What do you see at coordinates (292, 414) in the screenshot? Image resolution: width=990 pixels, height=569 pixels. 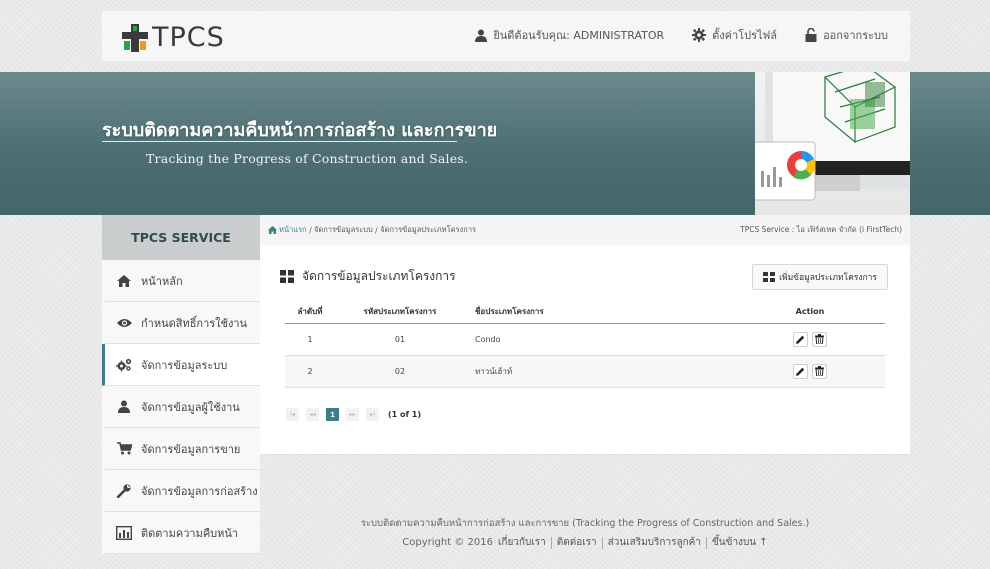 I see `first-page-button: |◂` at bounding box center [292, 414].